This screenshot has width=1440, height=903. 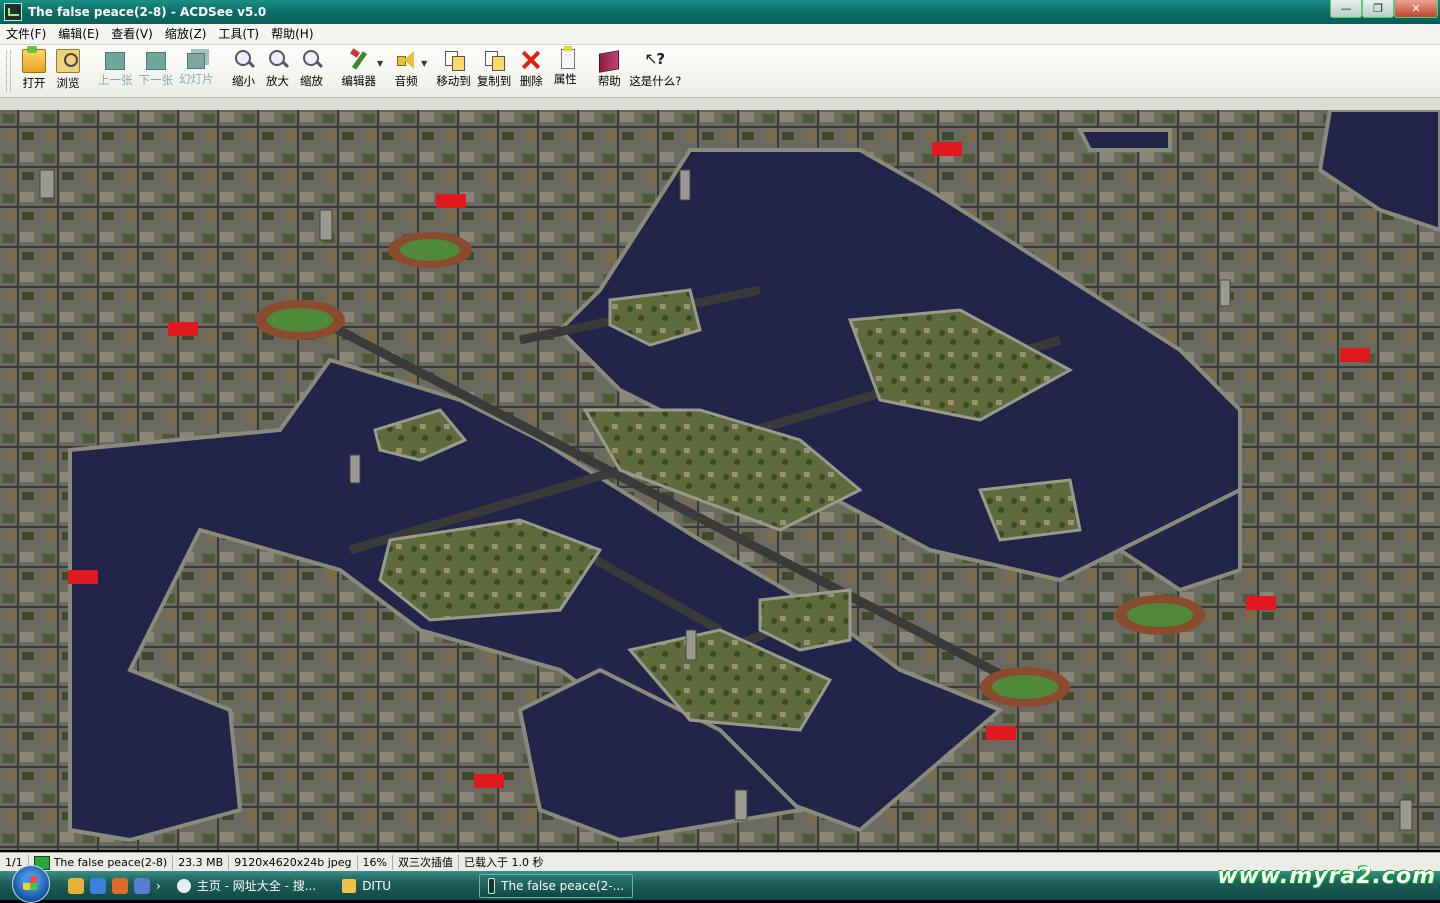 What do you see at coordinates (1346, 9) in the screenshot?
I see `minimize-button: —` at bounding box center [1346, 9].